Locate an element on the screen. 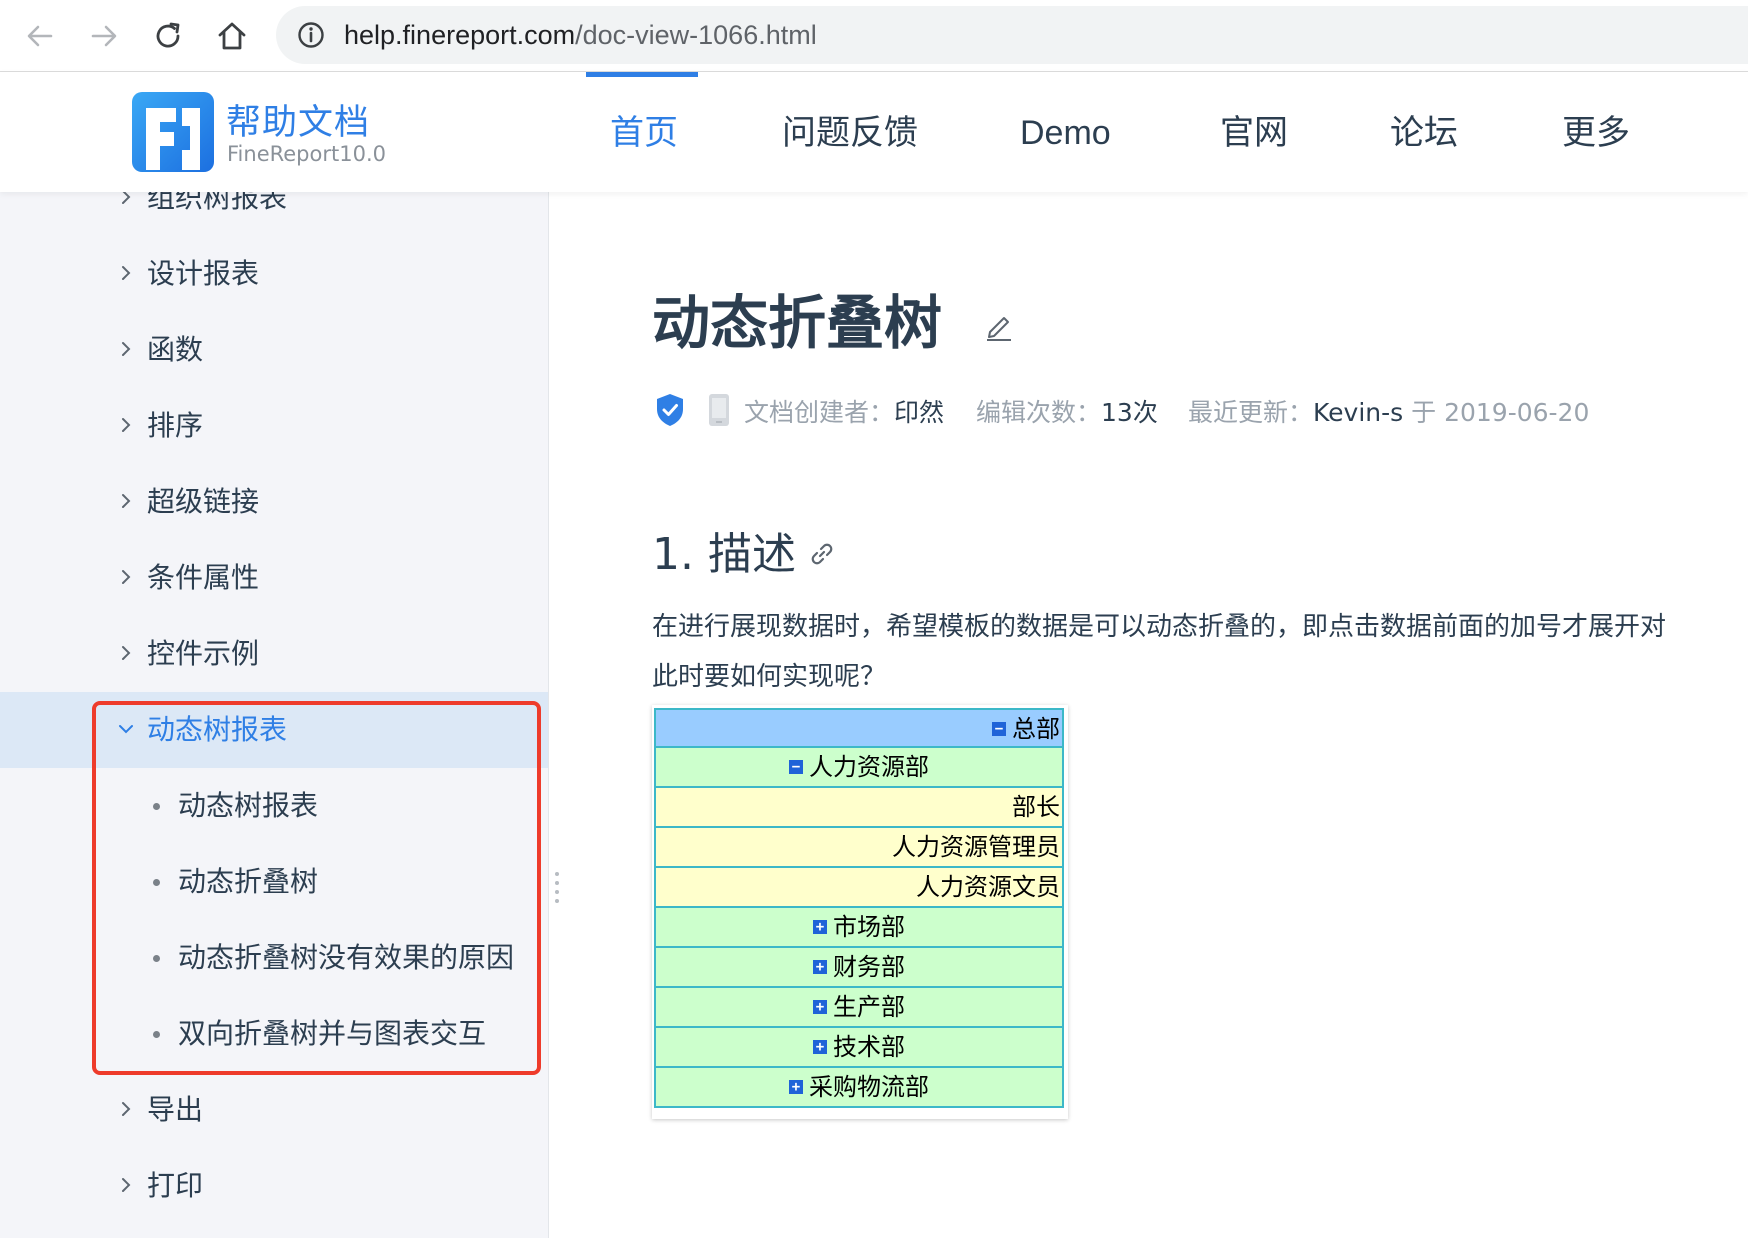 The height and width of the screenshot is (1238, 1748). url-text: help.finereport.com/doc-view-1066.html is located at coordinates (580, 35).